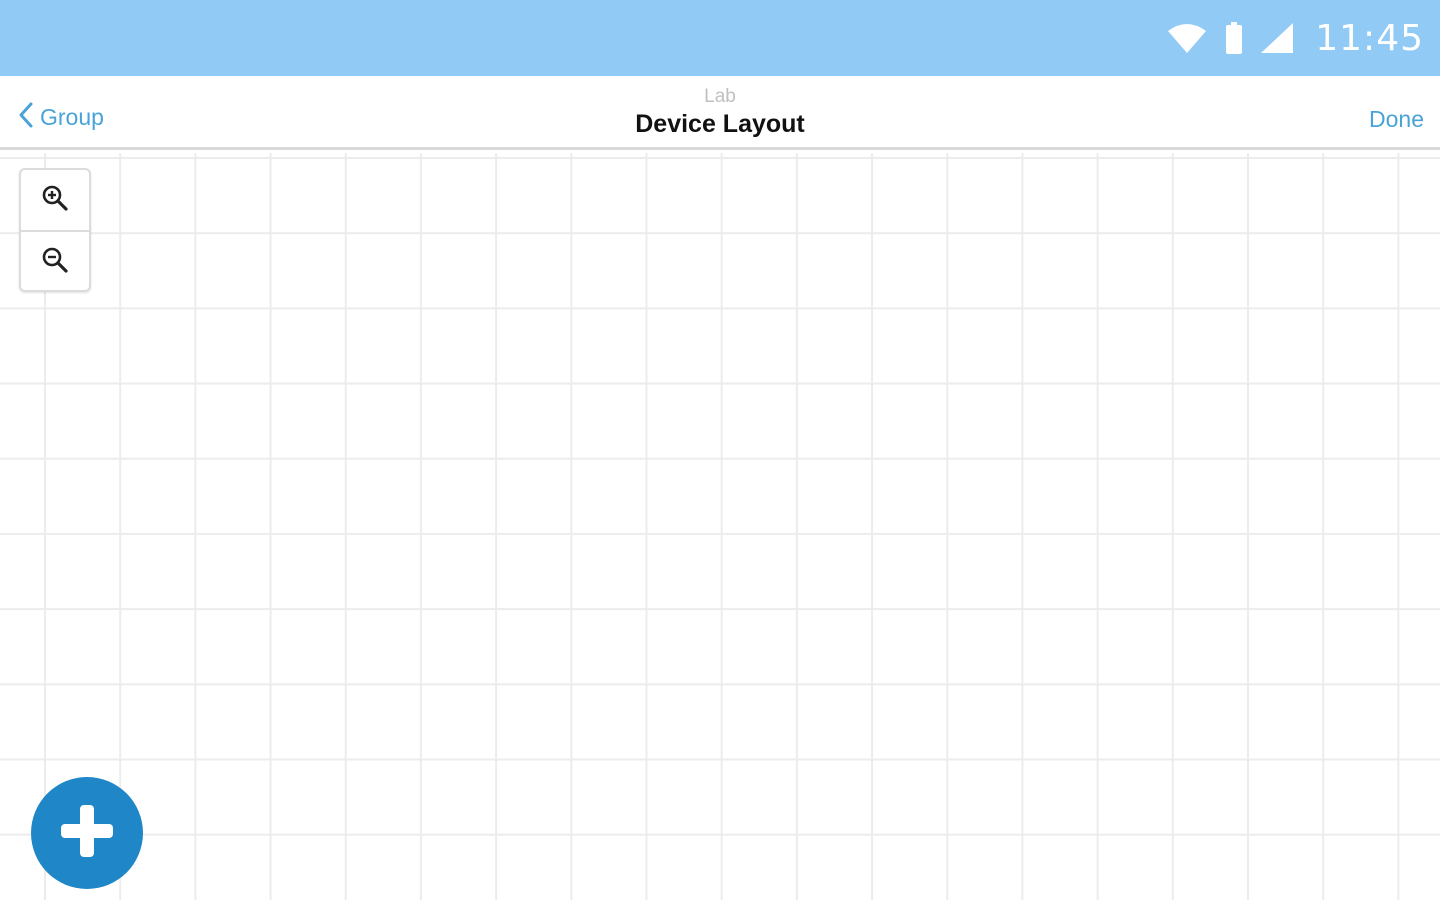 The image size is (1440, 900). What do you see at coordinates (1369, 38) in the screenshot?
I see `clock: 11:45` at bounding box center [1369, 38].